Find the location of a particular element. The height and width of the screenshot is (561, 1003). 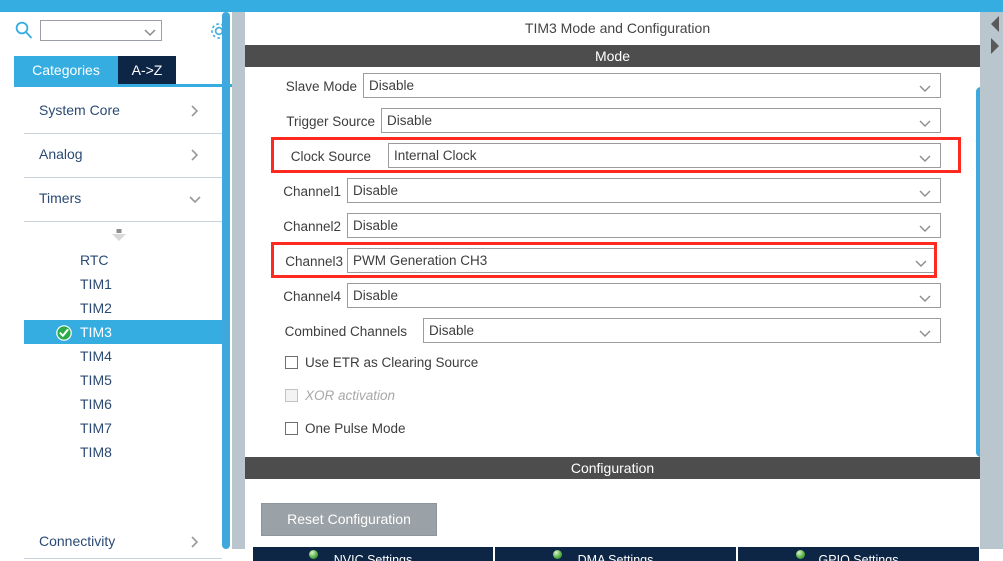

sidebar-search-row is located at coordinates (116, 29).